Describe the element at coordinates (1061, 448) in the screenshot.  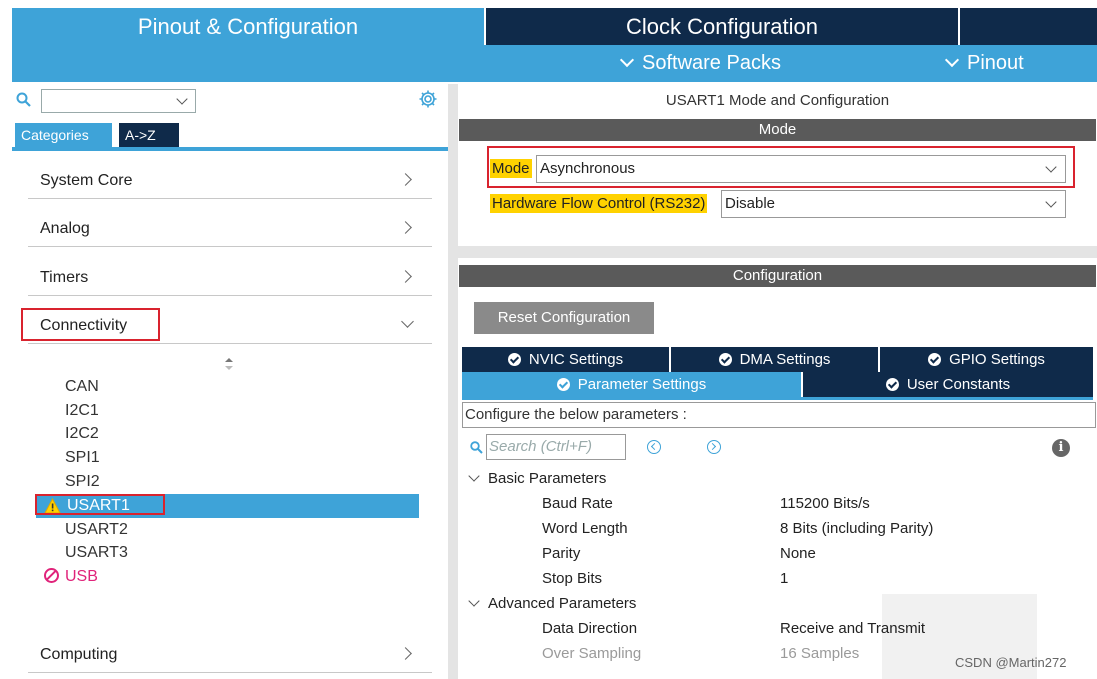
I see `info-icon: i` at that location.